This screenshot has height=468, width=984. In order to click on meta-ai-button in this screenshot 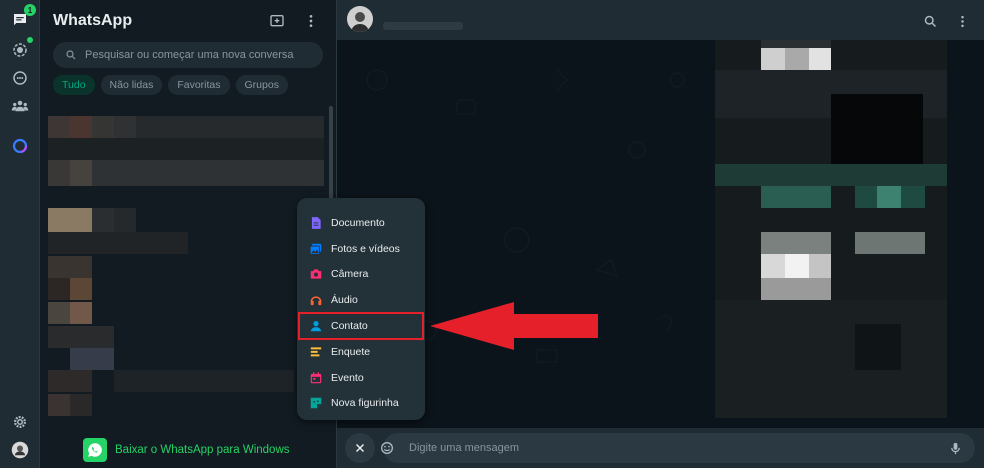, I will do `click(20, 146)`.